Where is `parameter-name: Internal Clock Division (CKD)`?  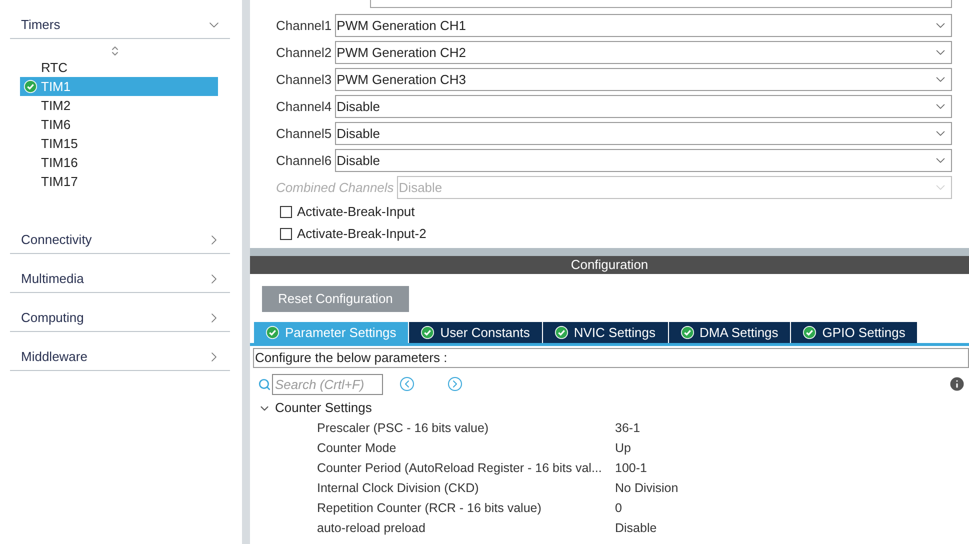 parameter-name: Internal Clock Division (CKD) is located at coordinates (398, 488).